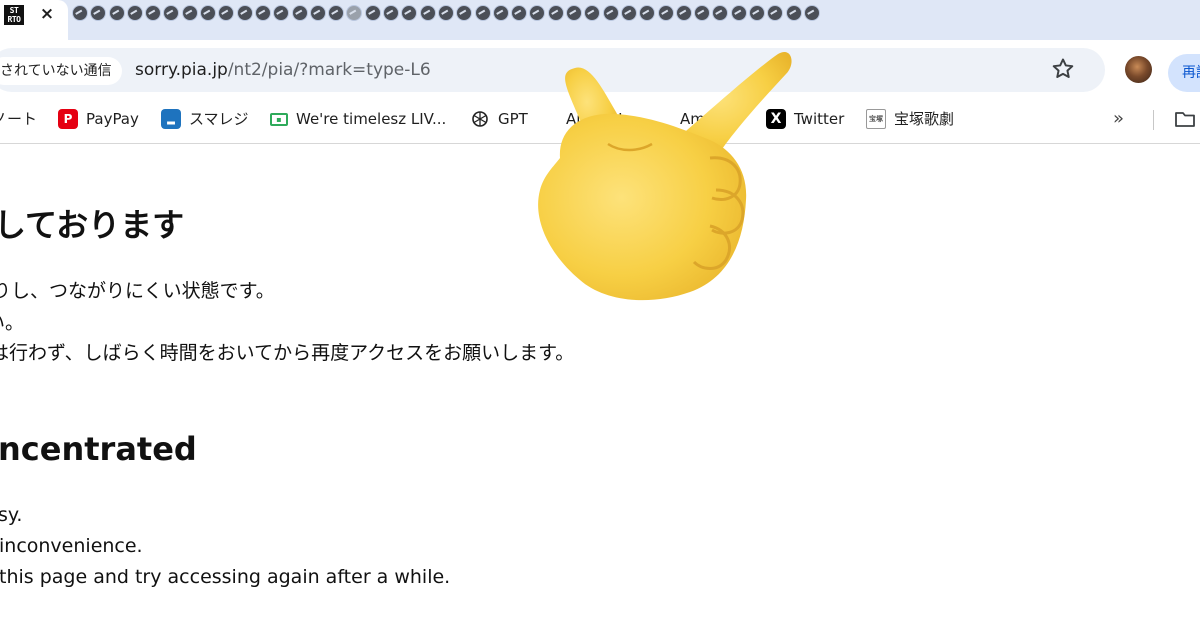 The image size is (1200, 641). I want to click on smaregi-icon: ▂, so click(171, 119).